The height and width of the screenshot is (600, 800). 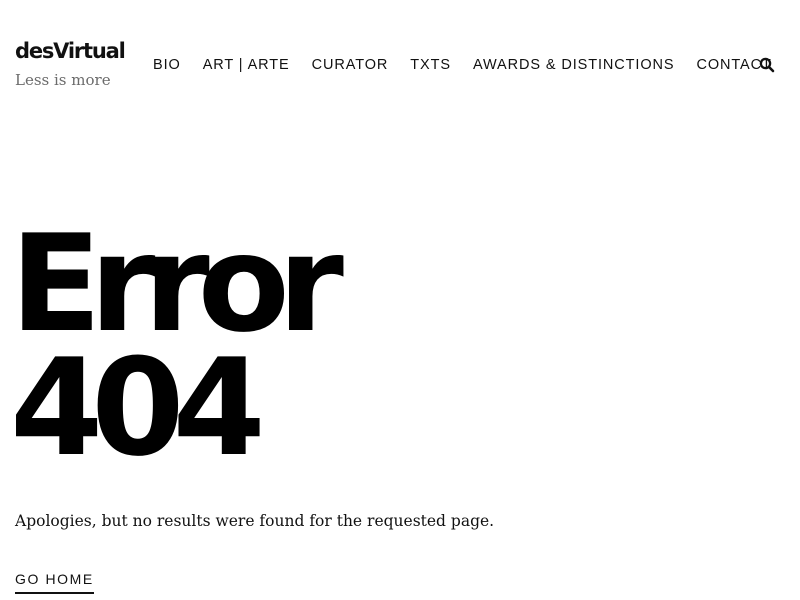 What do you see at coordinates (430, 65) in the screenshot?
I see `nav-item-txts: TXTS` at bounding box center [430, 65].